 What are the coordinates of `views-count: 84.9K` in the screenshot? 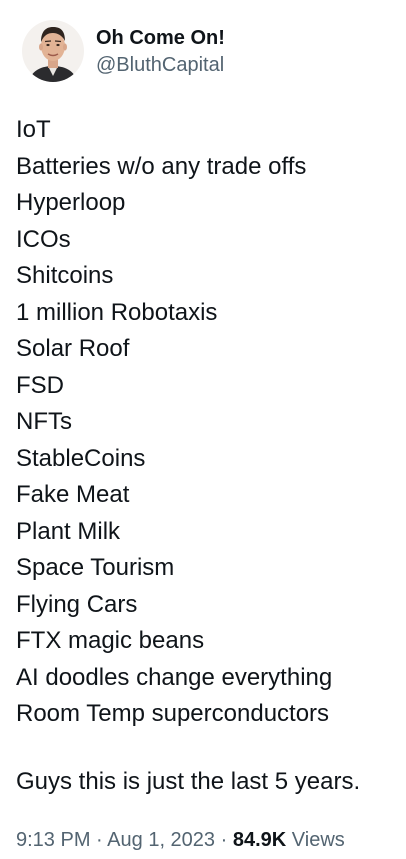 It's located at (259, 840).